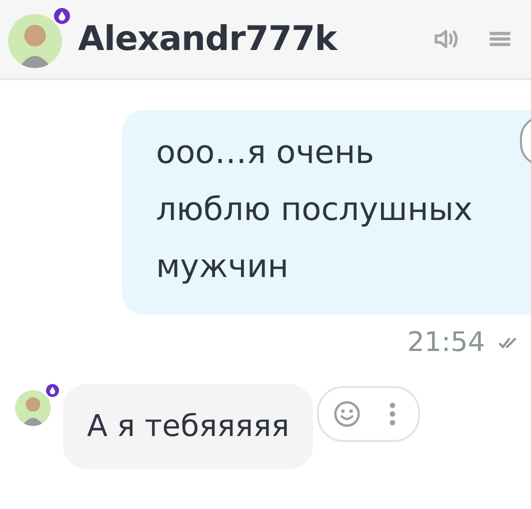 The height and width of the screenshot is (509, 531). I want to click on message-bubble: А я тебяяяяя, so click(188, 426).